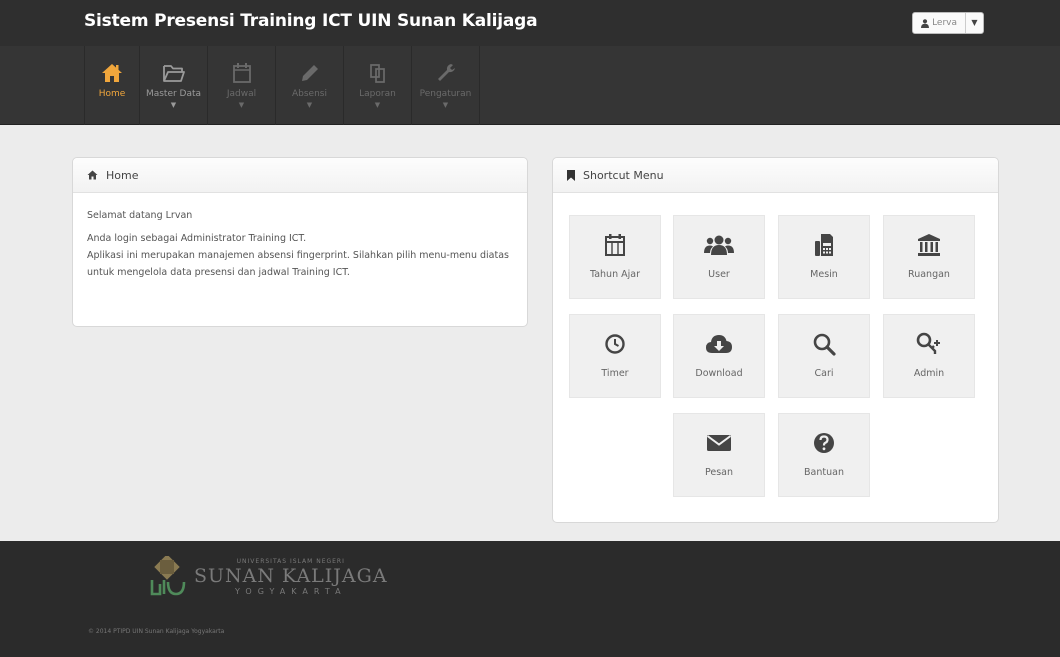 This screenshot has height=657, width=1060. I want to click on nav-label-absensi: Absensi, so click(309, 94).